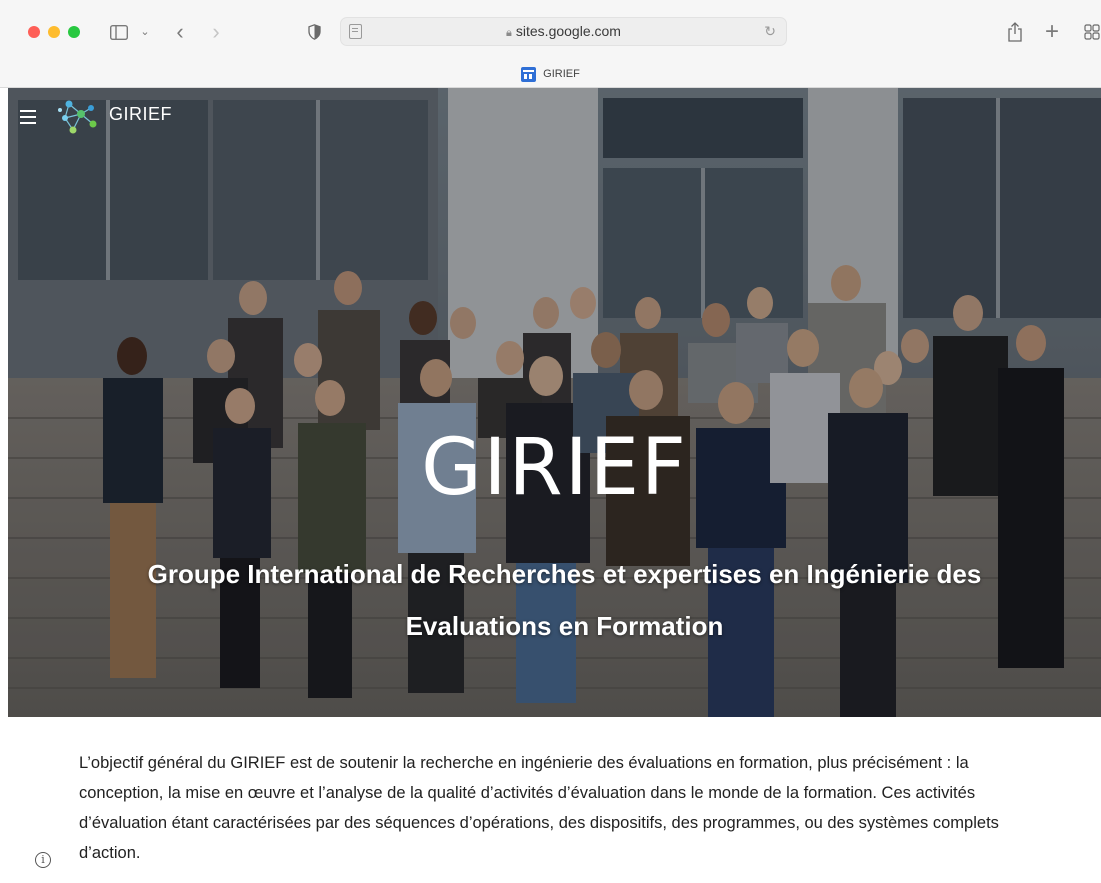 The image size is (1101, 883). I want to click on address-bar: 🔒︎ sites.google.com ↻, so click(563, 31).